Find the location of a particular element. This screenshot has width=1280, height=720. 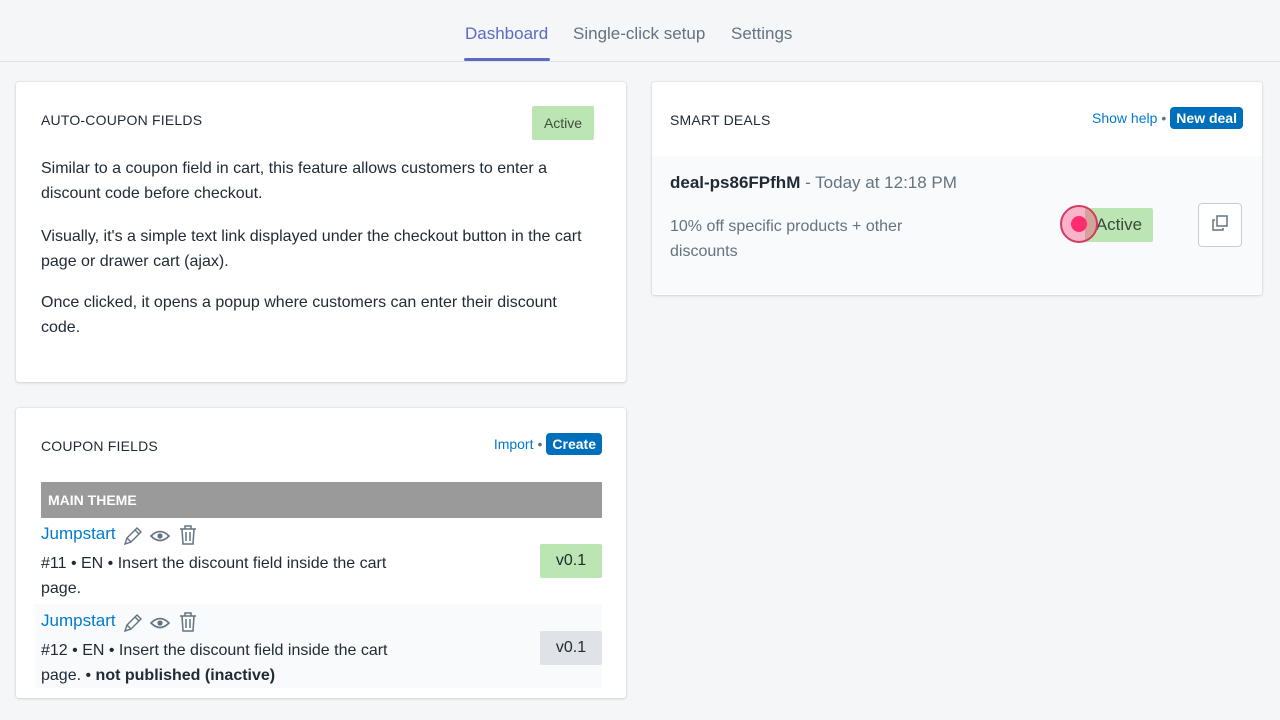

duplicate-icon is located at coordinates (1220, 225).